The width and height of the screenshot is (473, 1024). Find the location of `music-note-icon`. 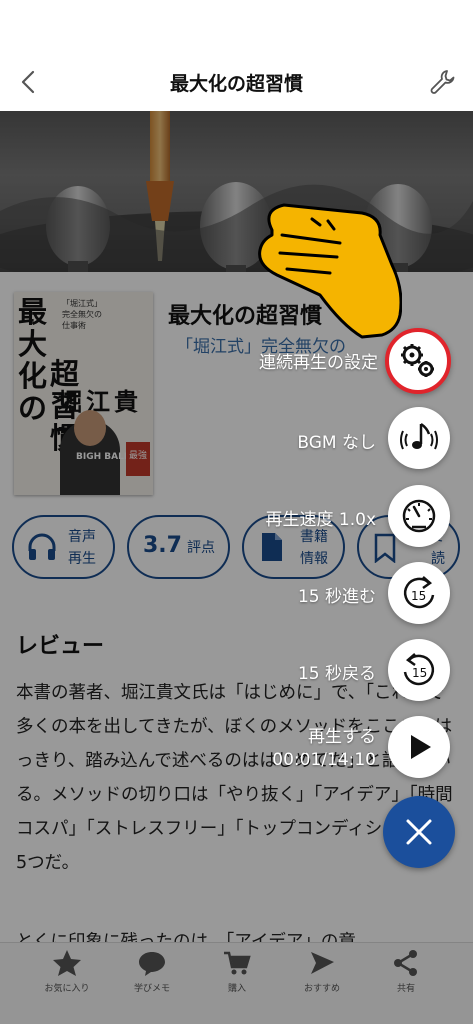

music-note-icon is located at coordinates (419, 436).